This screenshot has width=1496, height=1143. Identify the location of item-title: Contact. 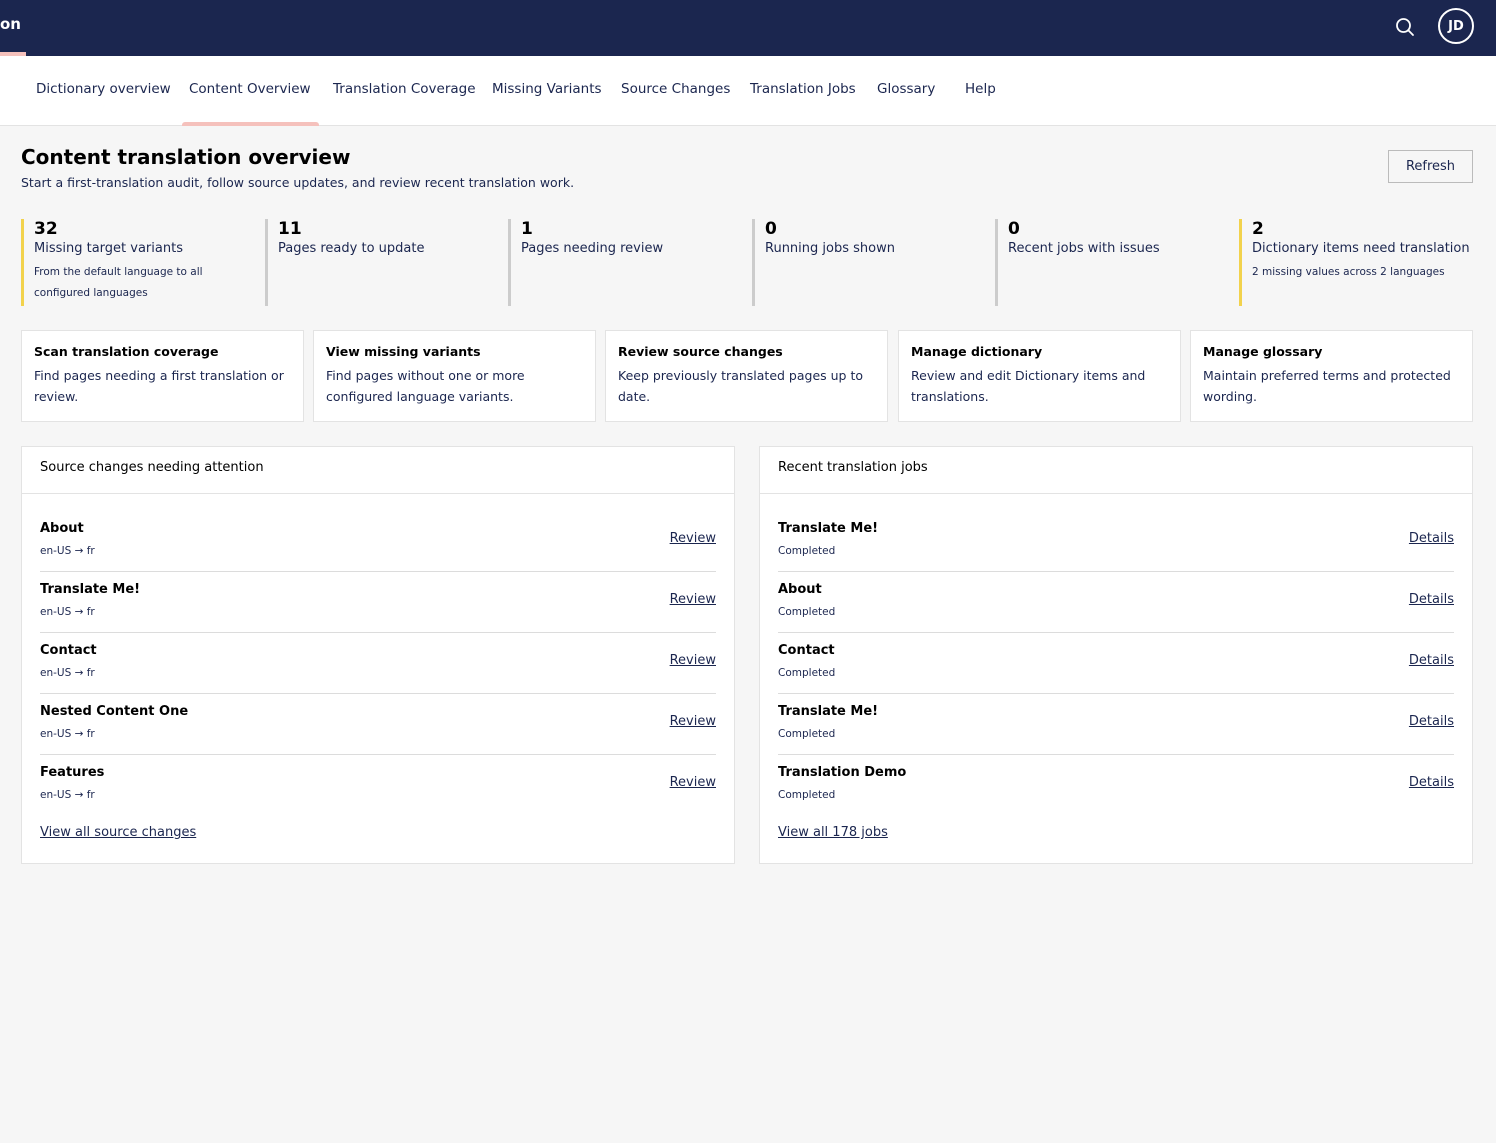
(68, 650).